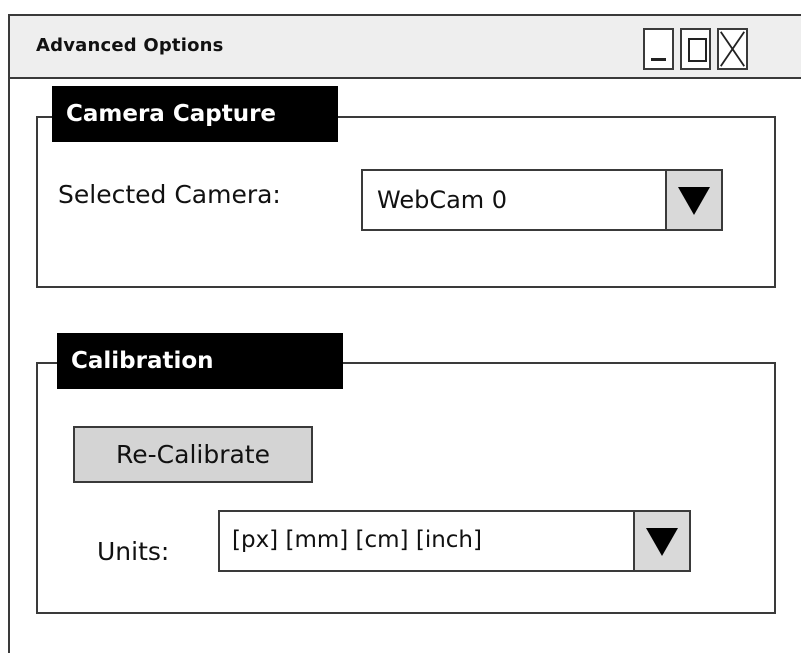 The height and width of the screenshot is (653, 801). What do you see at coordinates (193, 454) in the screenshot?
I see `recalibrate-button: Re-Calibrate` at bounding box center [193, 454].